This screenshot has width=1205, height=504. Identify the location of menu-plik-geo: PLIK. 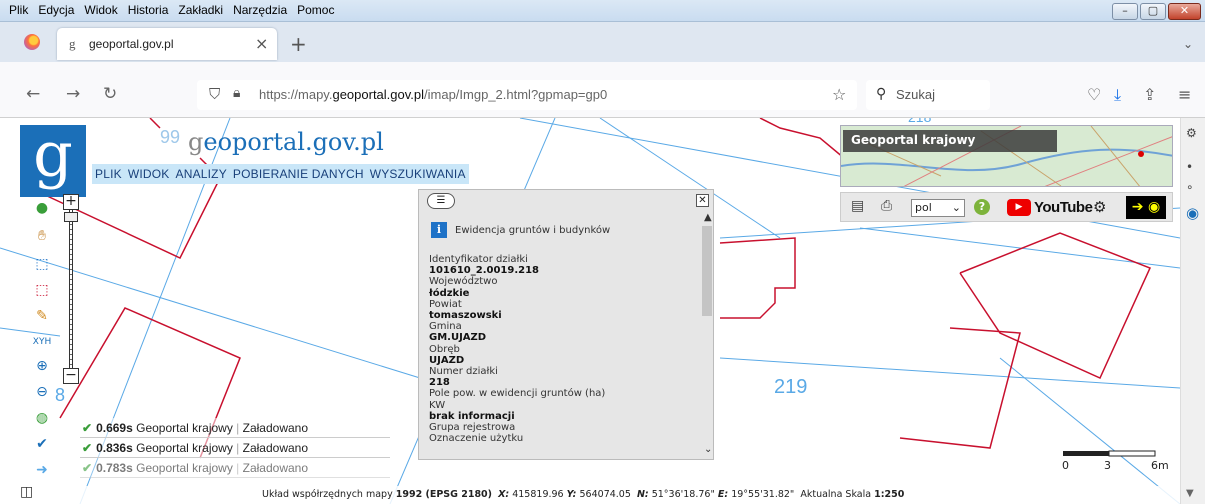
(108, 174).